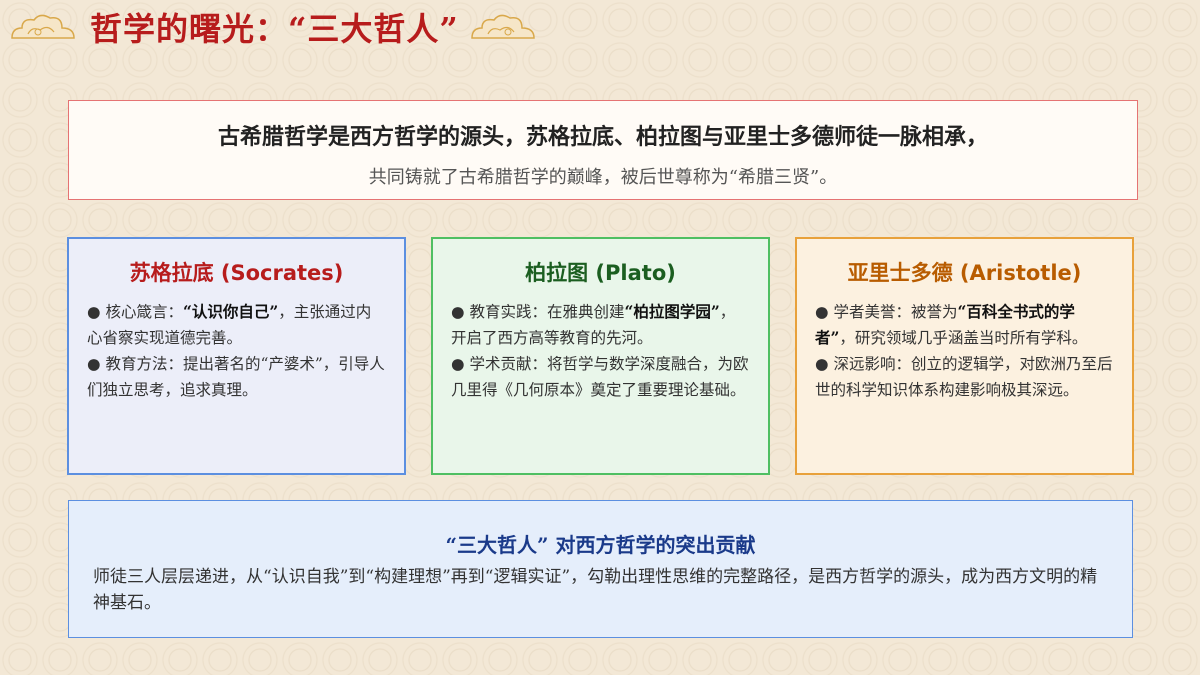 This screenshot has height=675, width=1200. I want to click on bullet-text: ● 教育实践：在雅典创建, so click(538, 312).